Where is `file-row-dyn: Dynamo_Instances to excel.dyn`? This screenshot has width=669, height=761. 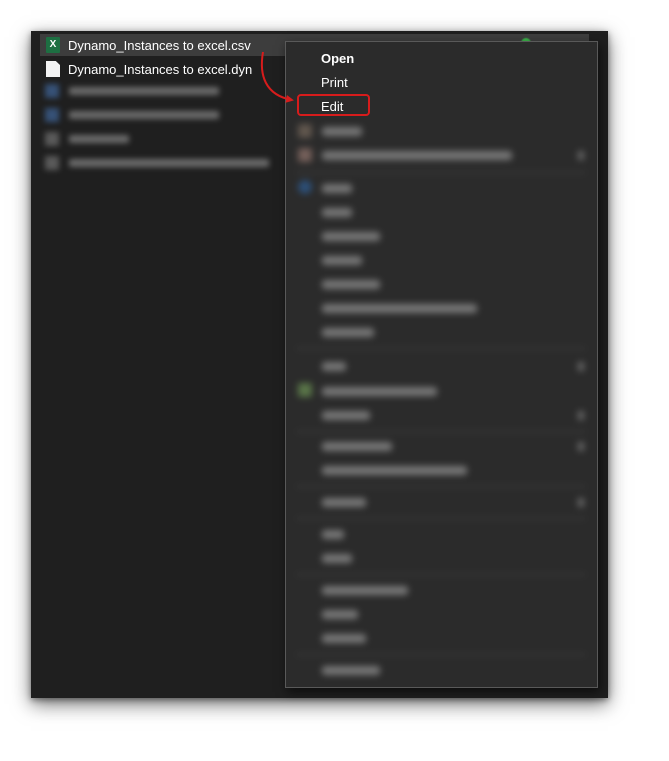
file-row-dyn: Dynamo_Instances to excel.dyn is located at coordinates (146, 69).